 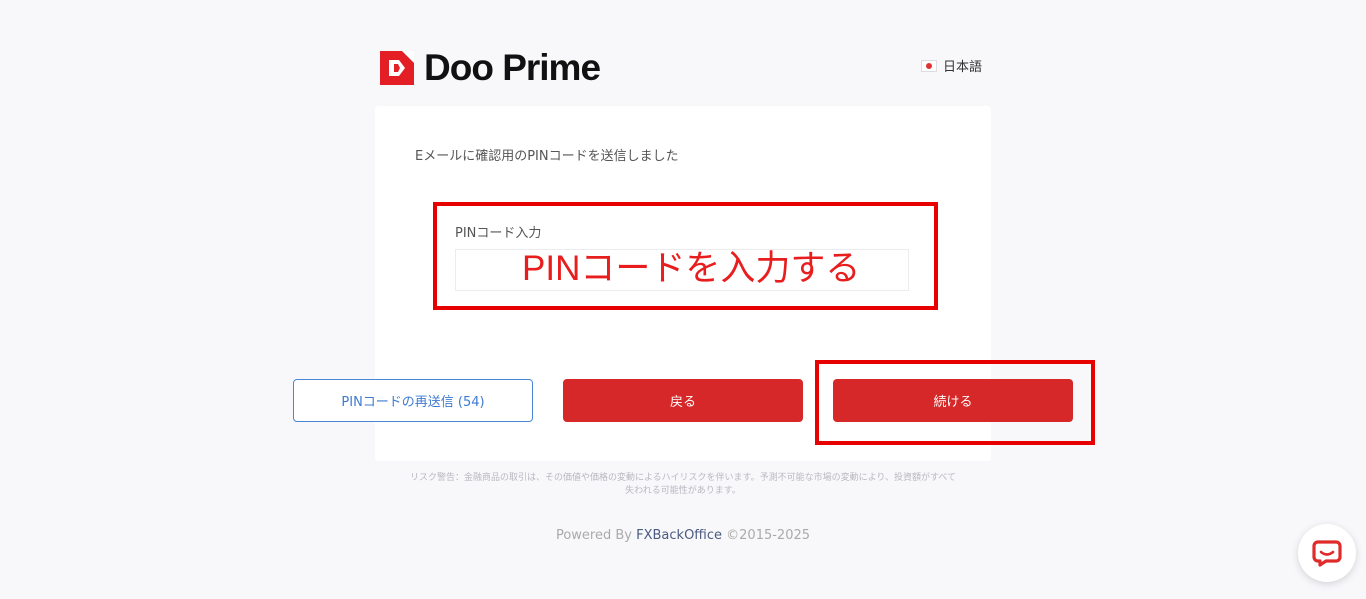 What do you see at coordinates (686, 67) in the screenshot?
I see `page-header: Doo Prime 日本語` at bounding box center [686, 67].